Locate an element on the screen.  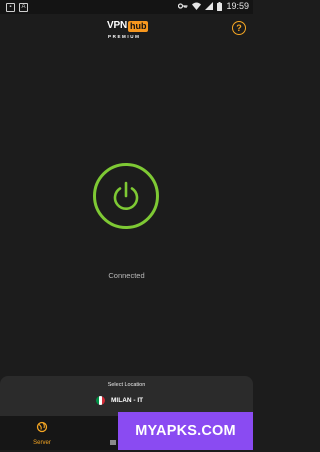
watermark-banner: MYAPKS.COM is located at coordinates (185, 431).